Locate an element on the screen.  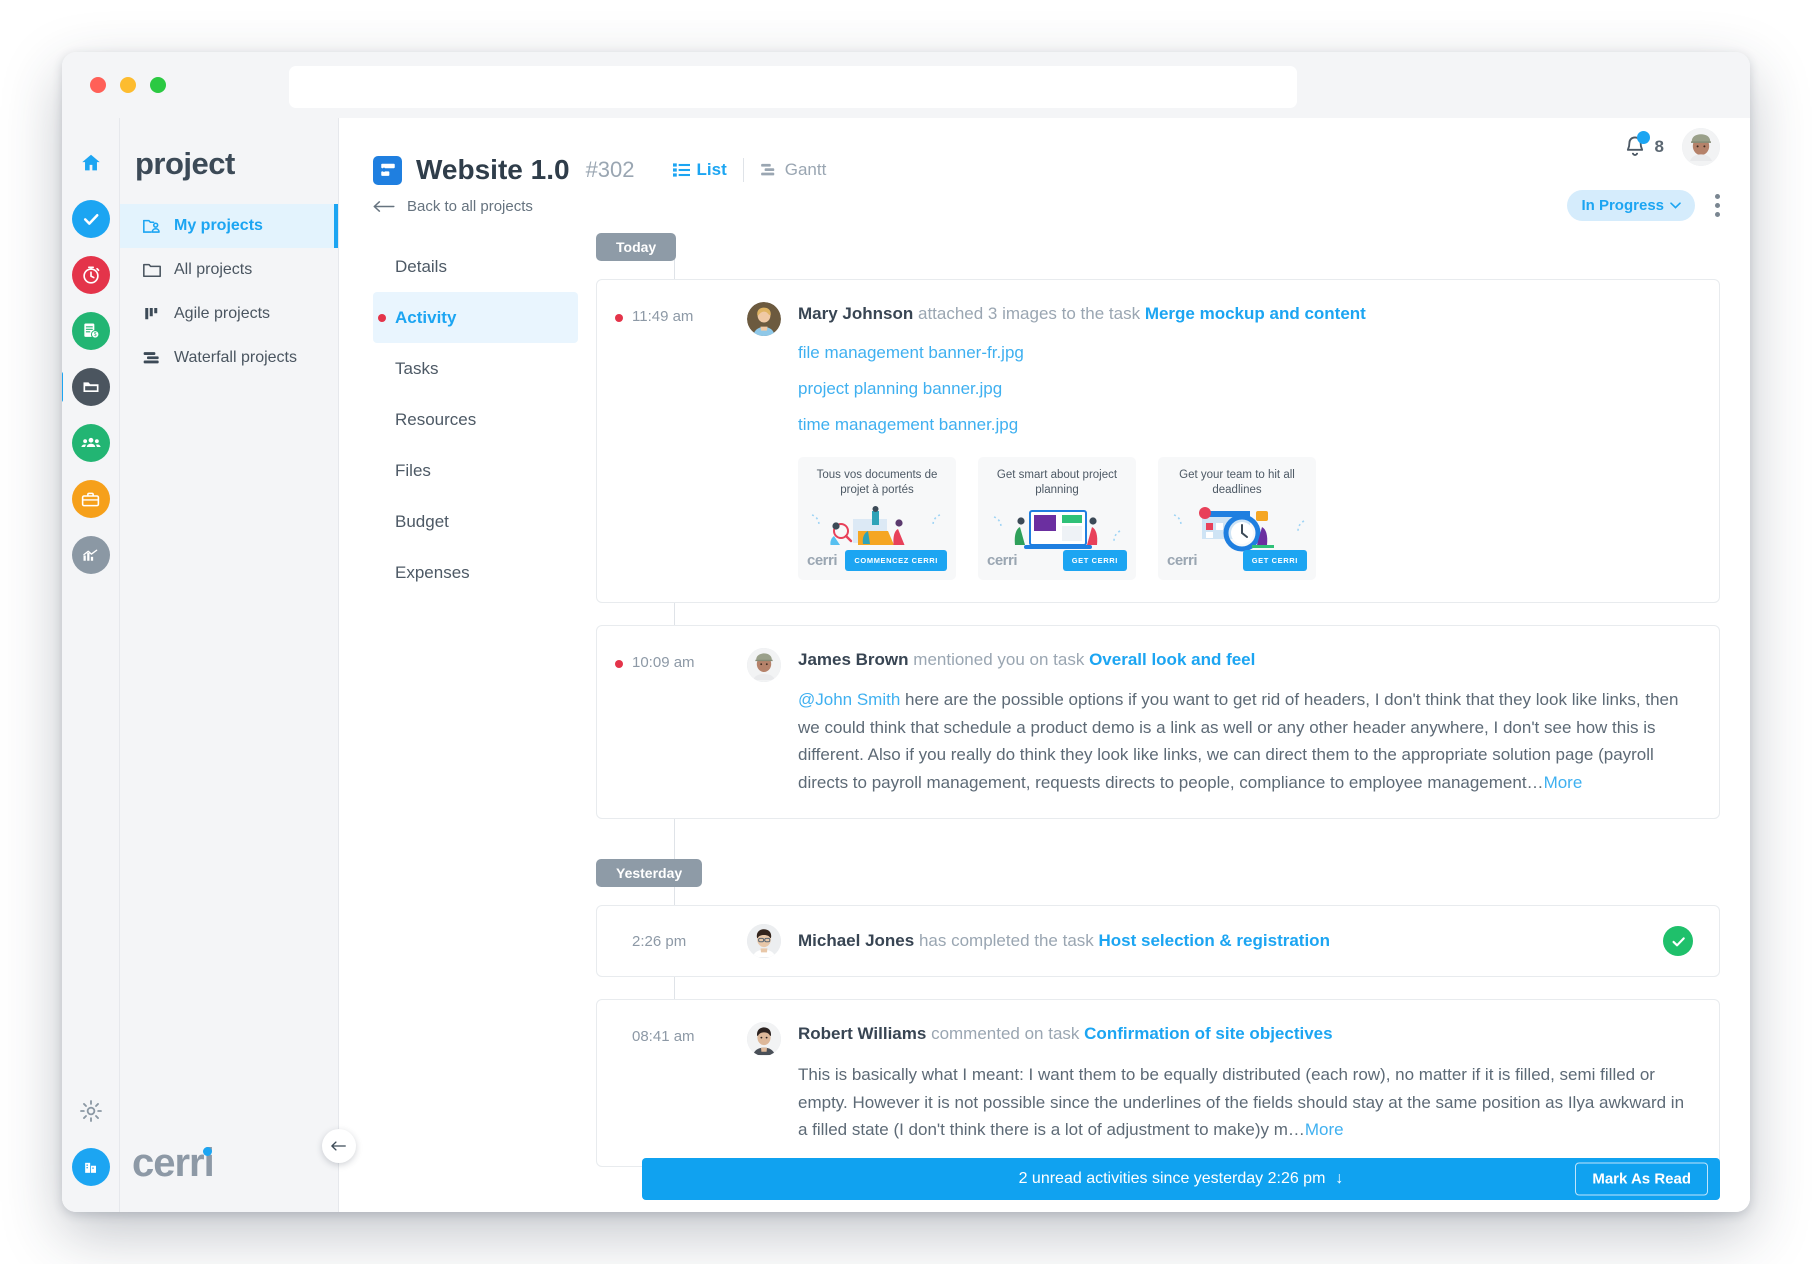
banner-title: Get your team to hit all deadlines is located at coordinates (1237, 482).